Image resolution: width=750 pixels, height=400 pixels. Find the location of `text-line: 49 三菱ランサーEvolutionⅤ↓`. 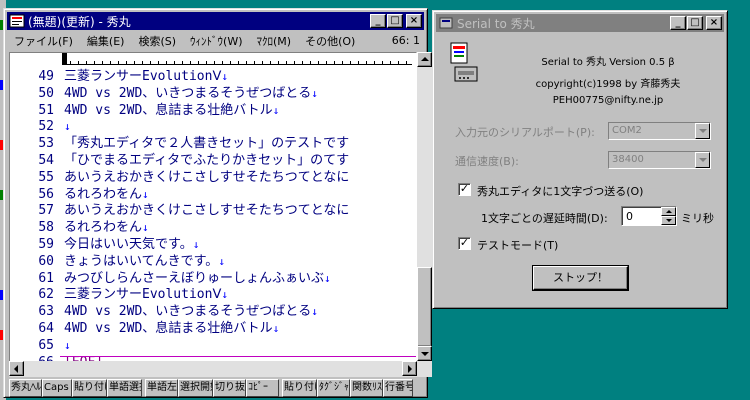

text-line: 49 三菱ランサーEvolutionⅤ↓ is located at coordinates (207, 76).